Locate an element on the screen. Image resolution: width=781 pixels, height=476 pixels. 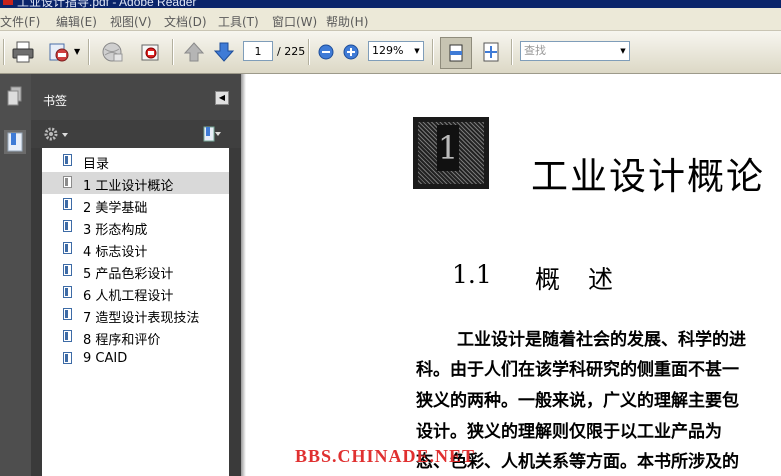
page-number-input: 1 is located at coordinates (258, 51).